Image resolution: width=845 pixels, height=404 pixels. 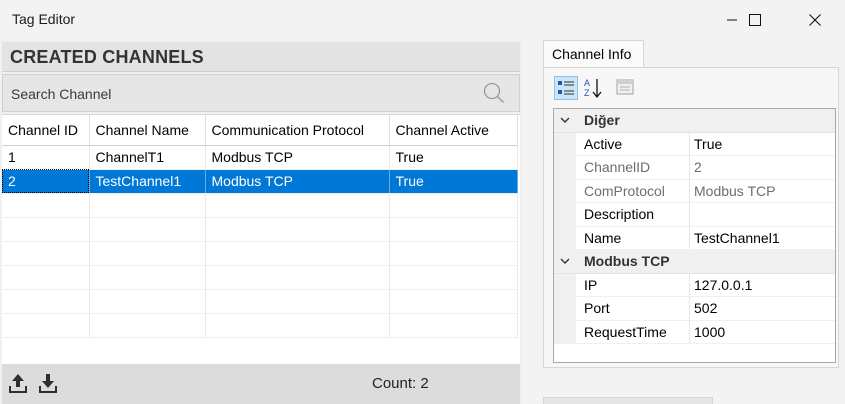 I want to click on table-row: 1 ChannelT1 Modbus TCP True, so click(x=260, y=157).